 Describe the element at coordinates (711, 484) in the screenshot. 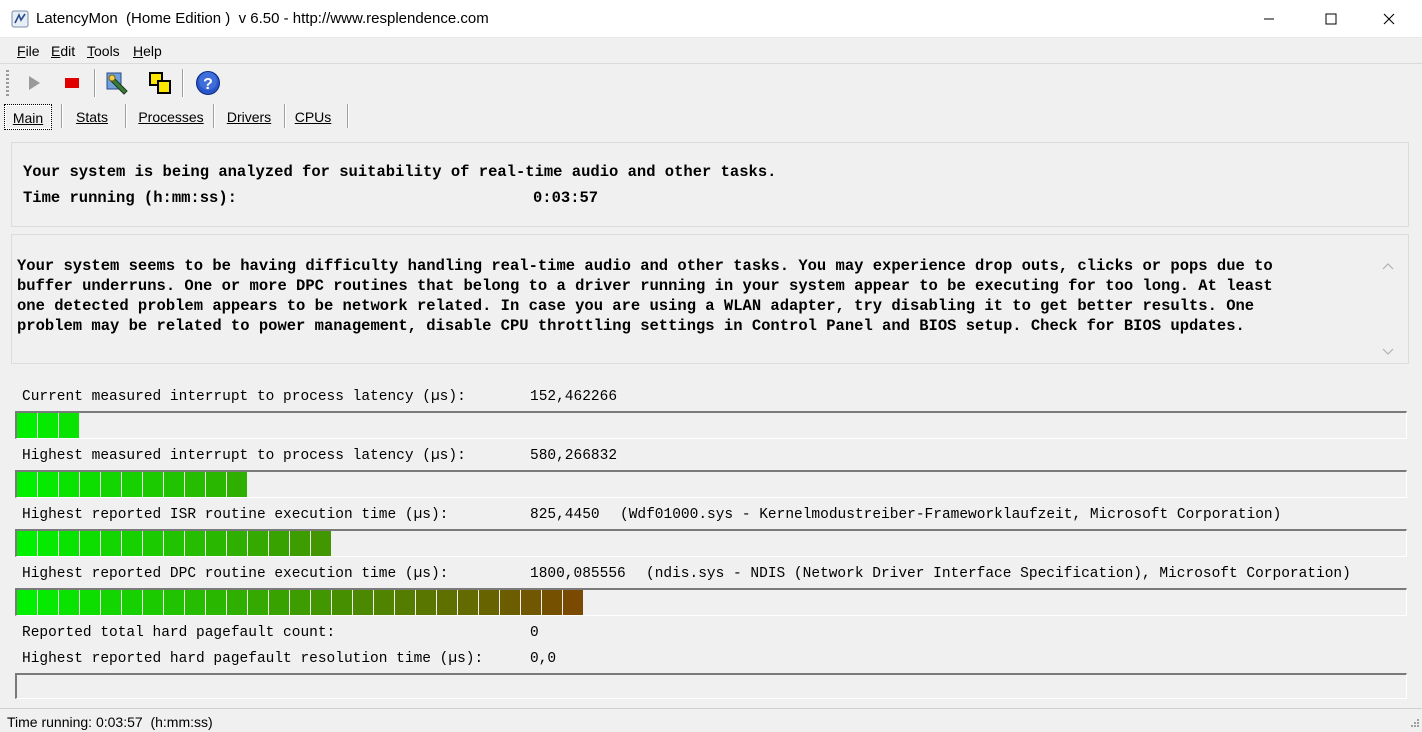

I see `highest-latency-bar` at that location.